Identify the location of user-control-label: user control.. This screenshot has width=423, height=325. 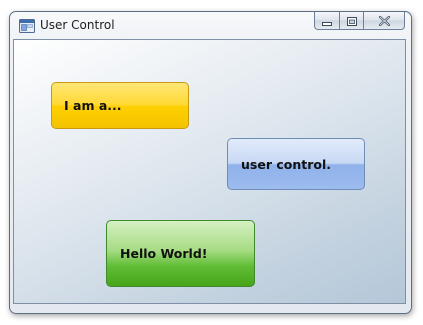
(286, 164).